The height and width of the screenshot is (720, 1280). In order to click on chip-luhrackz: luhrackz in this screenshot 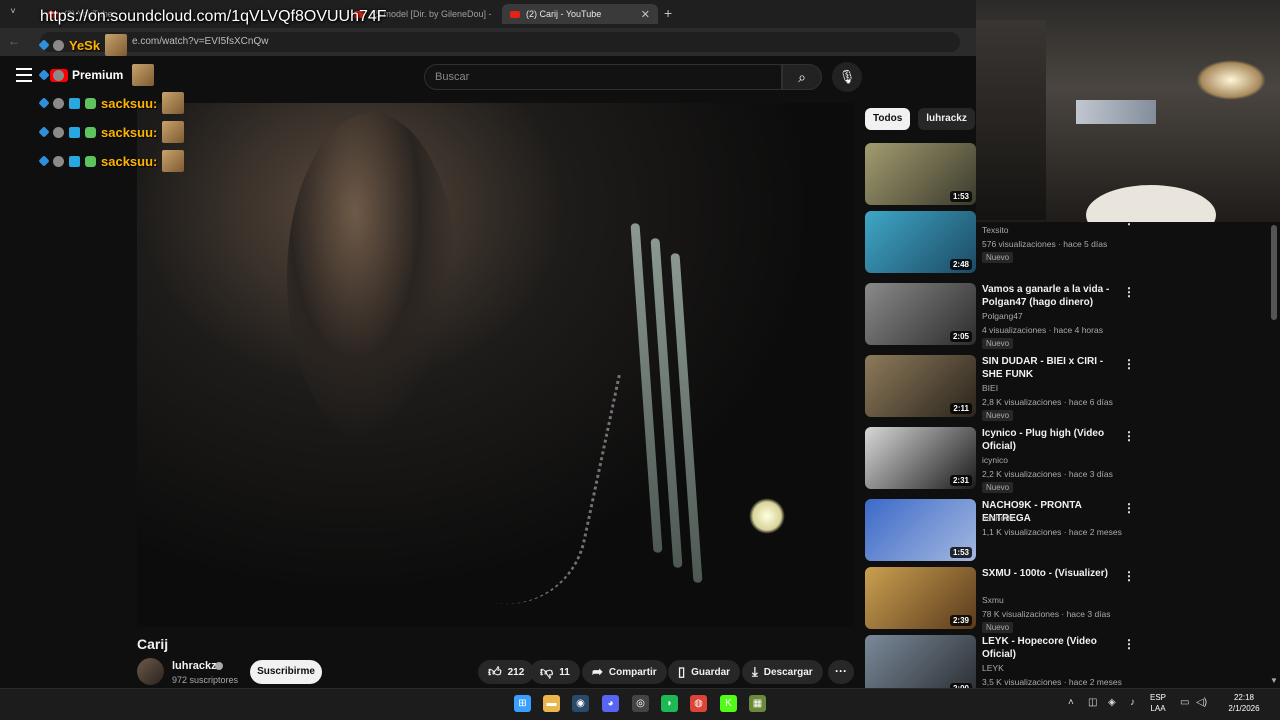, I will do `click(946, 119)`.